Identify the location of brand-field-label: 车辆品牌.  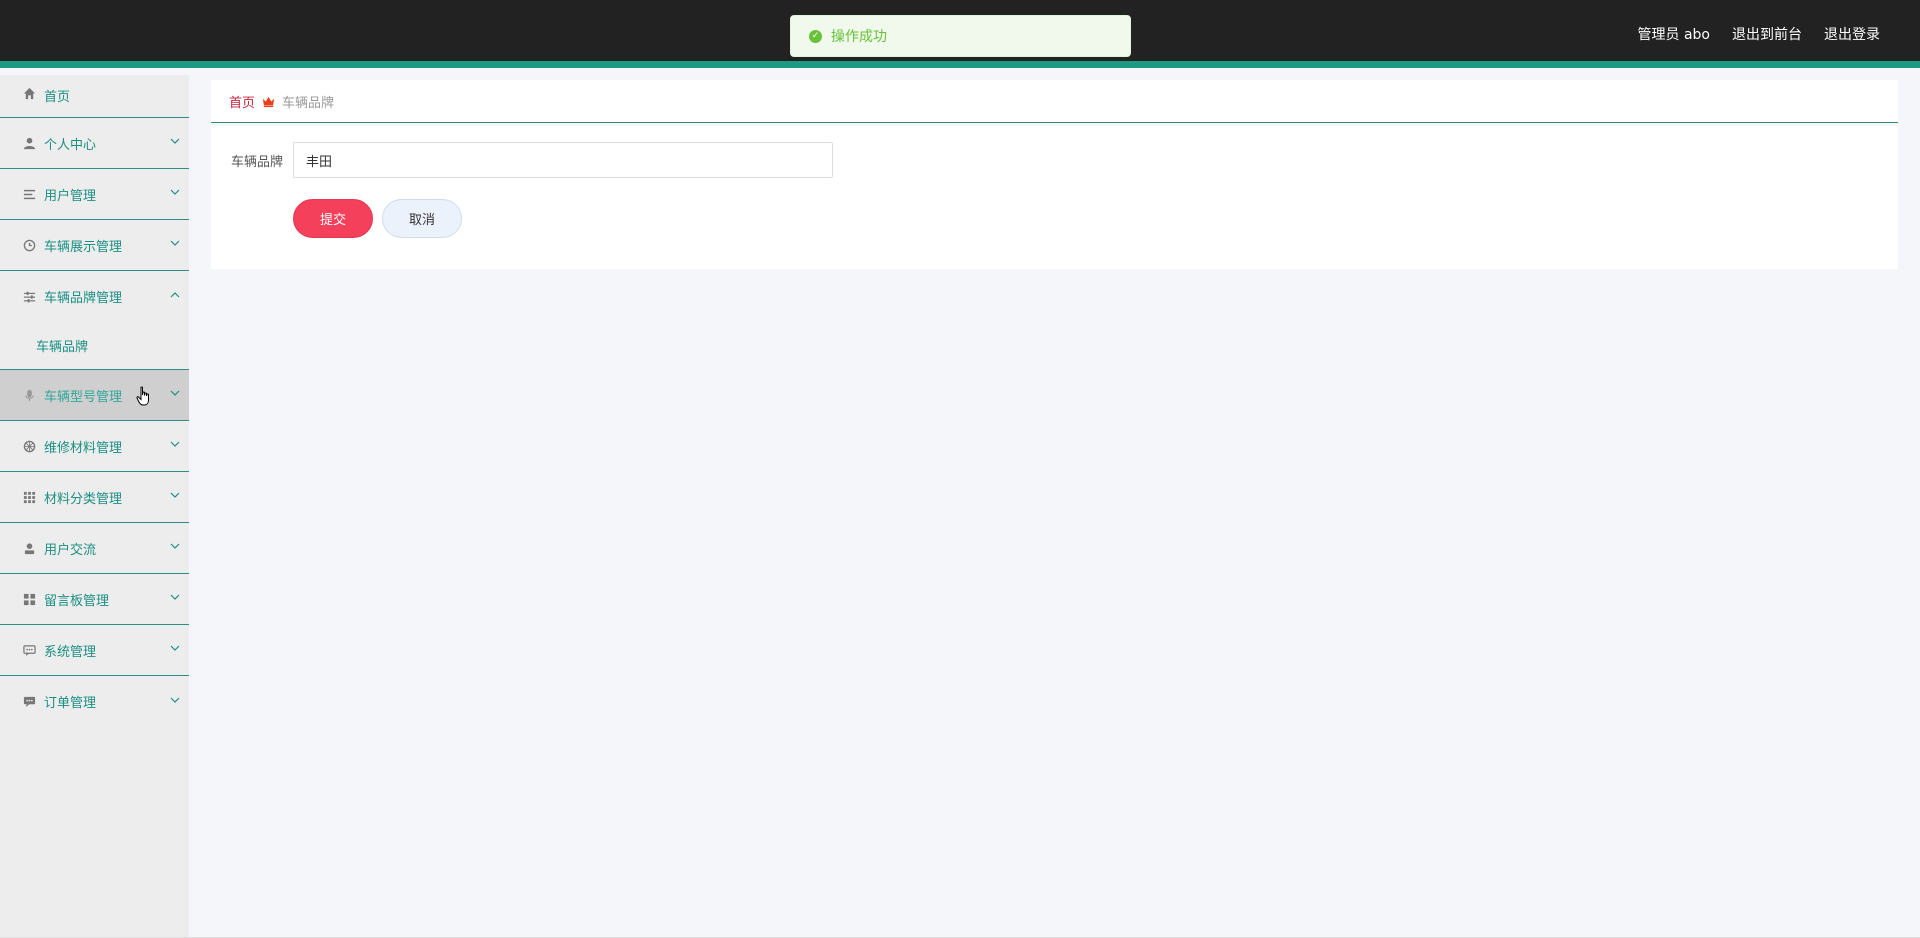
(257, 162).